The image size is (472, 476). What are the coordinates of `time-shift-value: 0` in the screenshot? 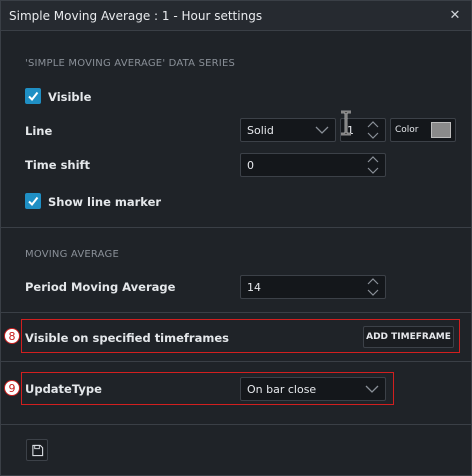 It's located at (250, 165).